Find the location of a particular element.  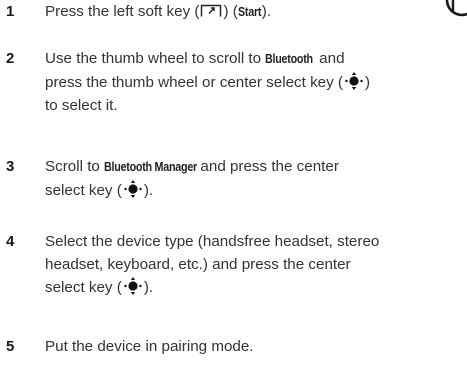

step-text-segment: and press the center is located at coordinates (267, 166).